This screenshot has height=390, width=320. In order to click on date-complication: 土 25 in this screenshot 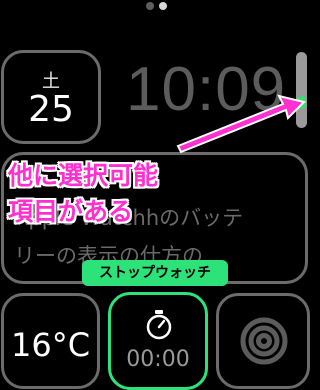, I will do `click(51, 97)`.